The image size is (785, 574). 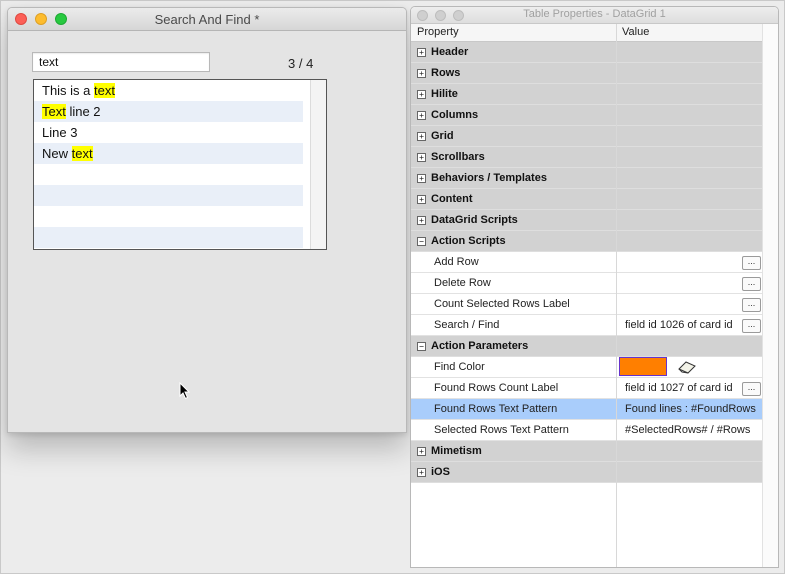 What do you see at coordinates (679, 325) in the screenshot?
I see `property-value: field id 1026 of card id` at bounding box center [679, 325].